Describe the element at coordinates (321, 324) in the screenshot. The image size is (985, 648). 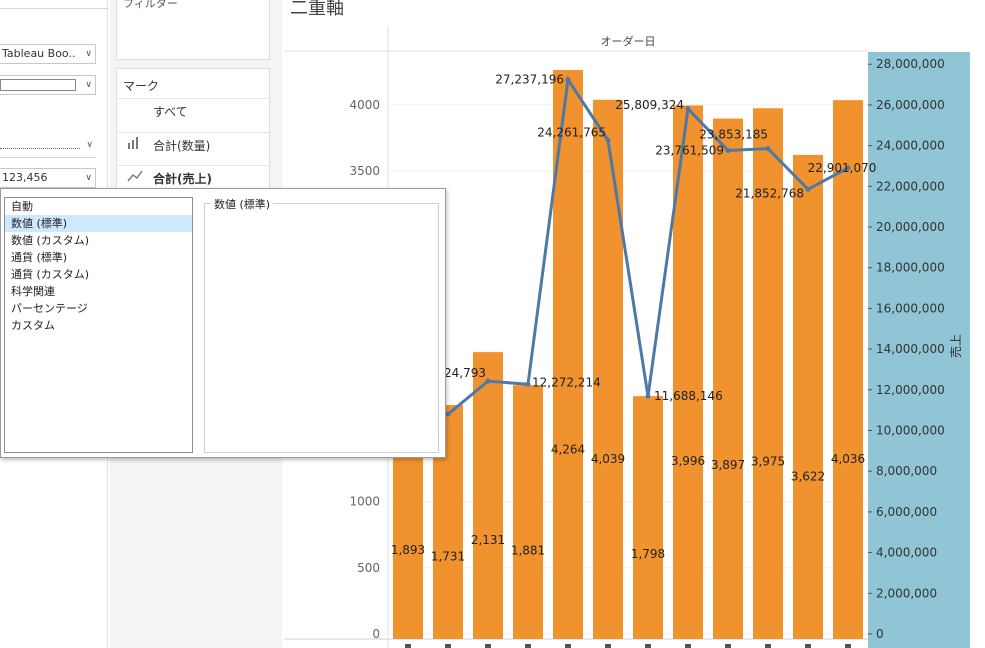
I see `format-settings-panel: 数値 (標準)` at that location.